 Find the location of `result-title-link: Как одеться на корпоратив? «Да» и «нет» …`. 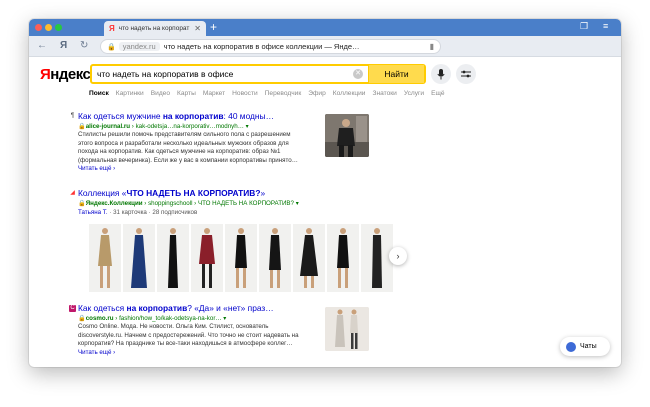

result-title-link: Как одеться на корпоратив? «Да» и «нет» … is located at coordinates (198, 308).